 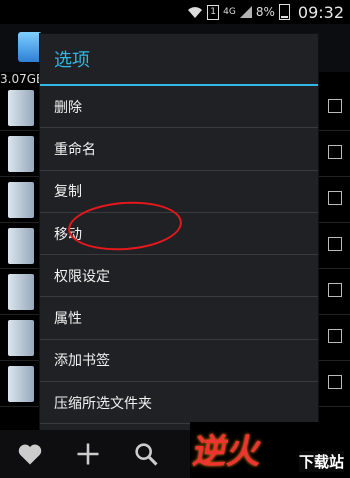 What do you see at coordinates (175, 12) in the screenshot?
I see `status-bar: 1 4G 8% 09:32` at bounding box center [175, 12].